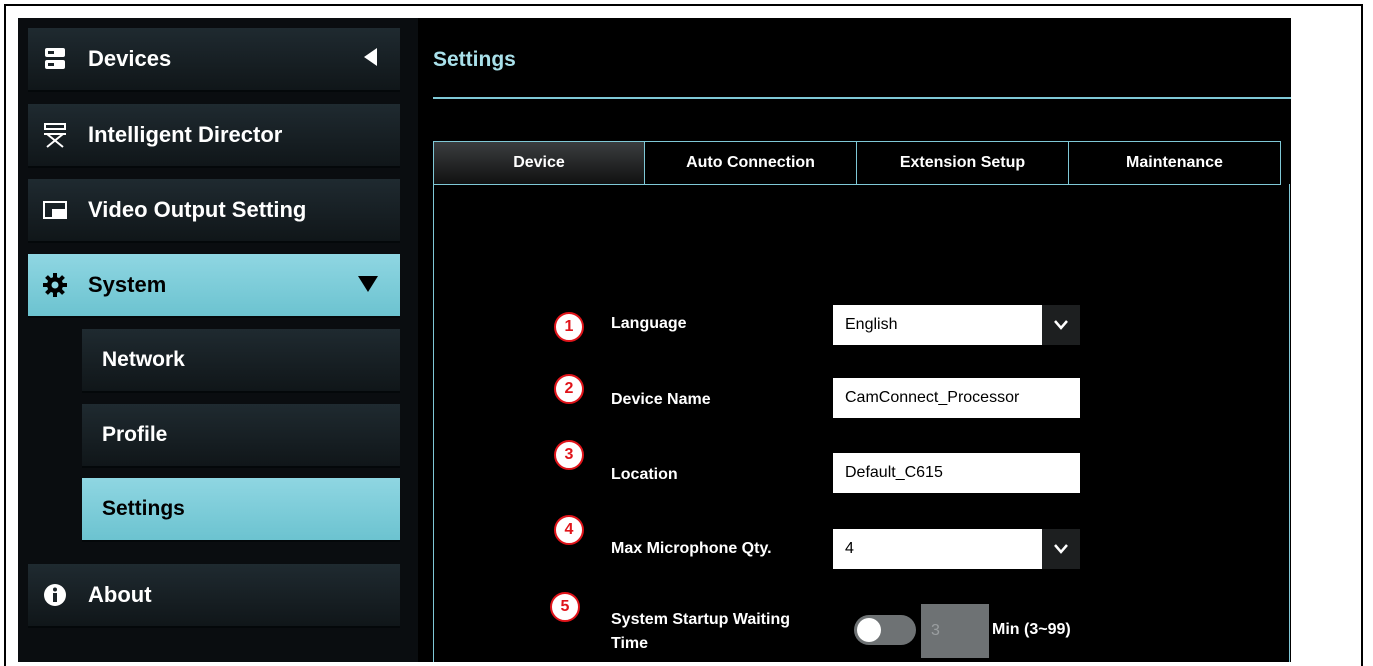 This screenshot has width=1373, height=666. I want to click on tab-extension-setup: Extension Setup, so click(963, 163).